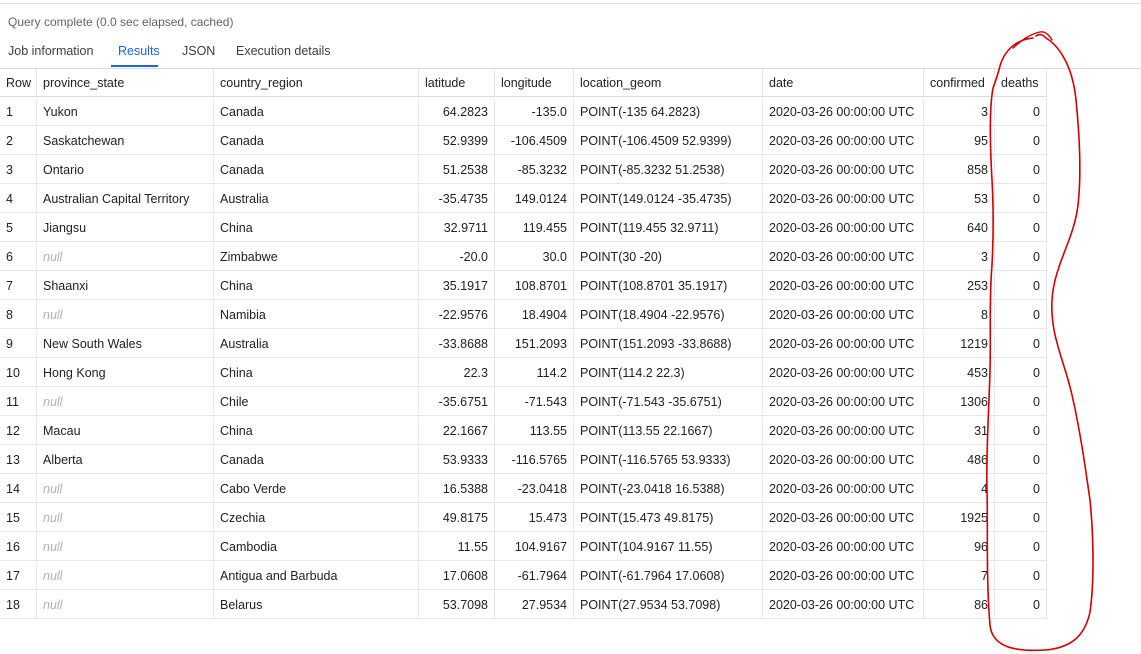  What do you see at coordinates (534, 199) in the screenshot?
I see `cell-longitude: 149.0124` at bounding box center [534, 199].